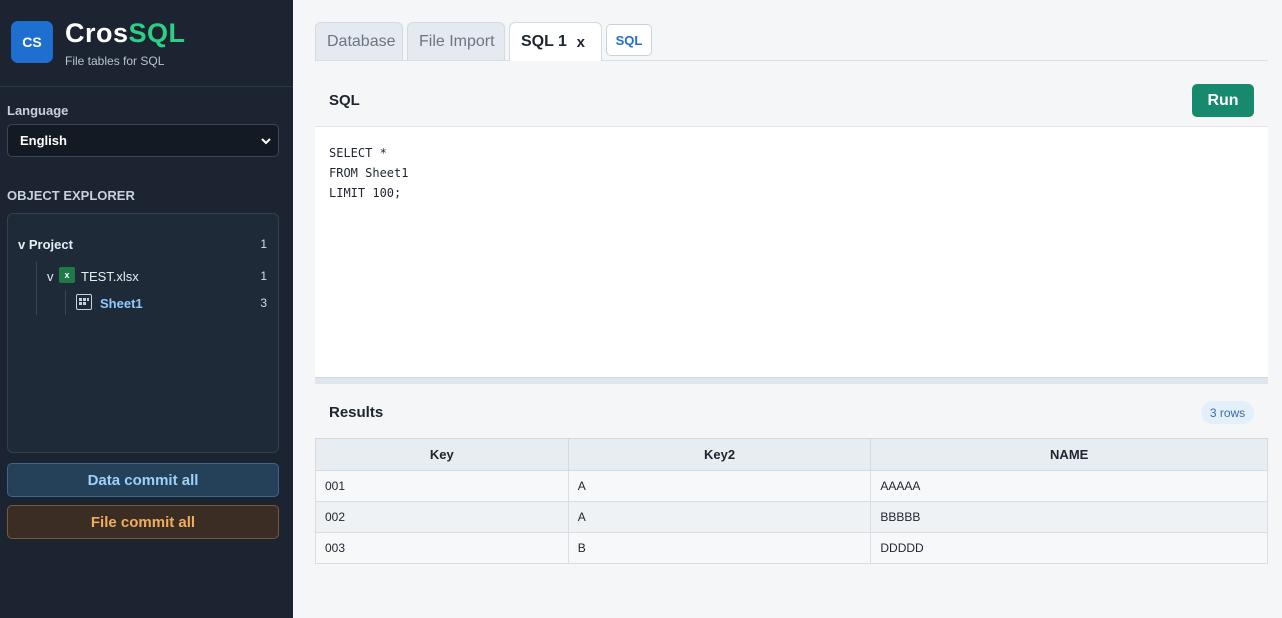  What do you see at coordinates (97, 33) in the screenshot?
I see `app-title-part1: Cros` at bounding box center [97, 33].